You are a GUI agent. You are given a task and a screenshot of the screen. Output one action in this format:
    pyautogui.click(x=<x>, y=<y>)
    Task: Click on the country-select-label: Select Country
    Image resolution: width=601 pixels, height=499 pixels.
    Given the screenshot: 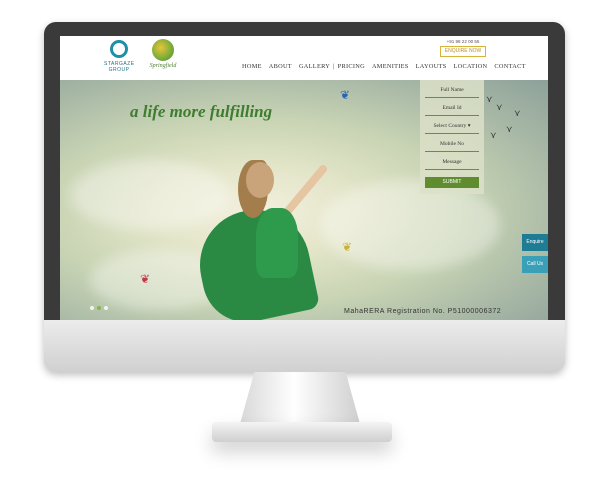 What is the action you would take?
    pyautogui.click(x=450, y=126)
    